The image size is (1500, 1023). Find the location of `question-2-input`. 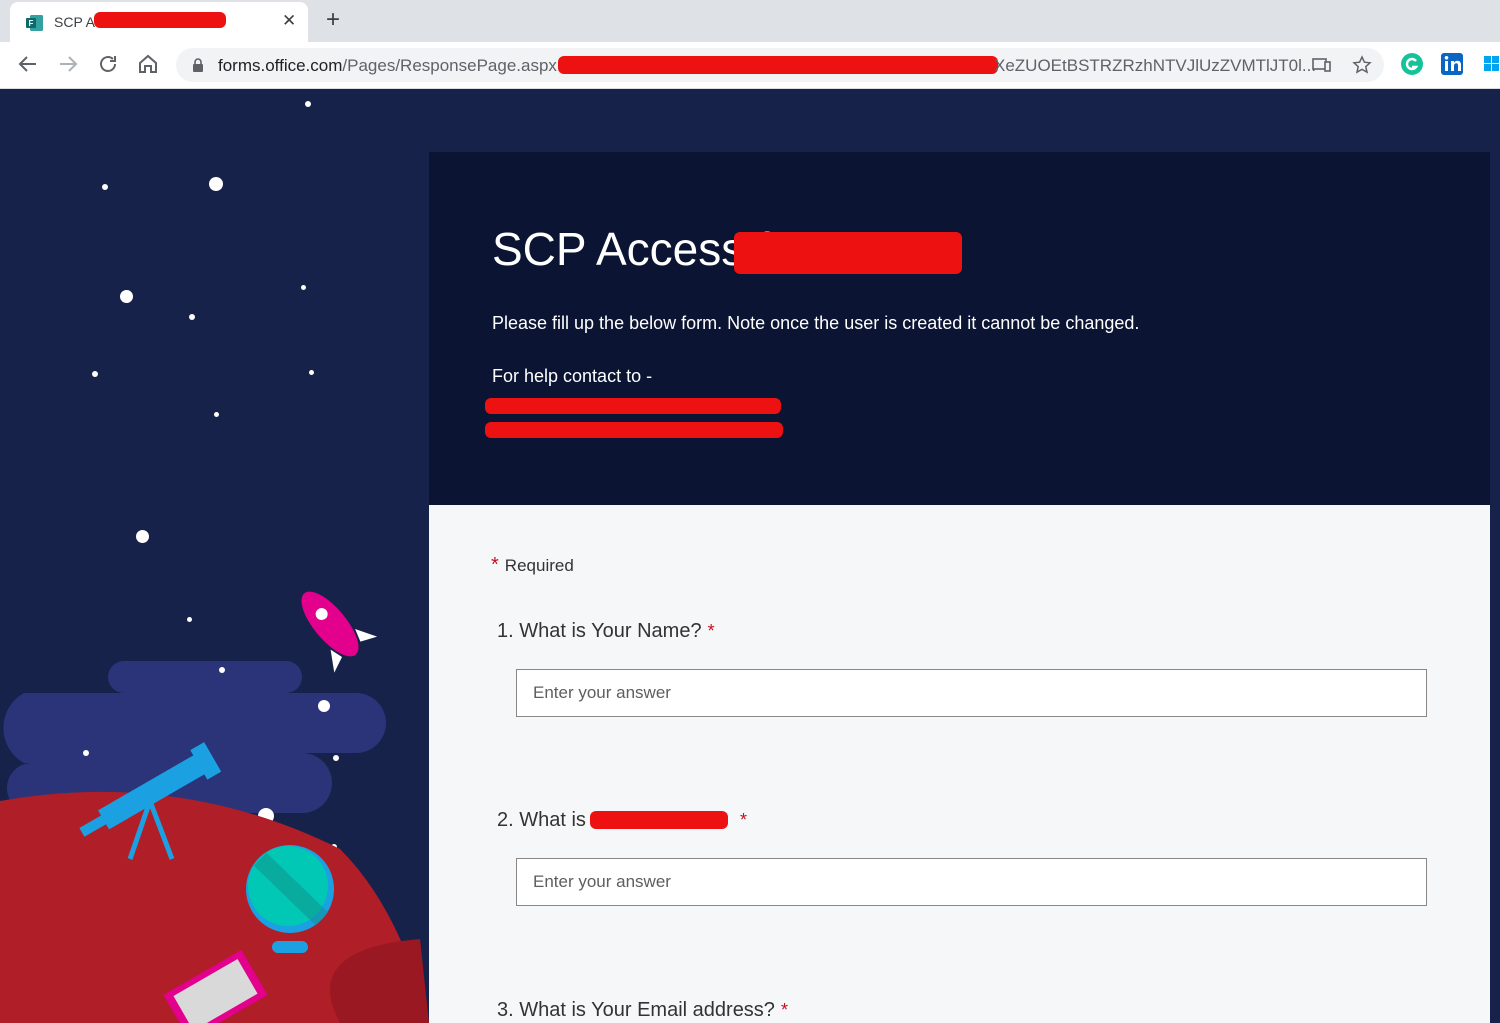

question-2-input is located at coordinates (971, 882).